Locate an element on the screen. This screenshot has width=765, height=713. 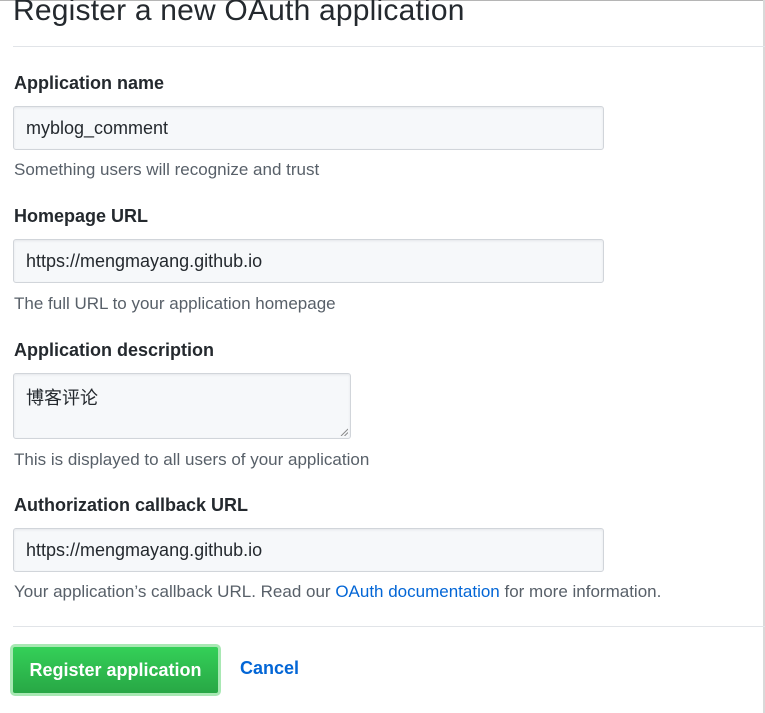
callback-url-input: https://mengmayang.github.io is located at coordinates (308, 550).